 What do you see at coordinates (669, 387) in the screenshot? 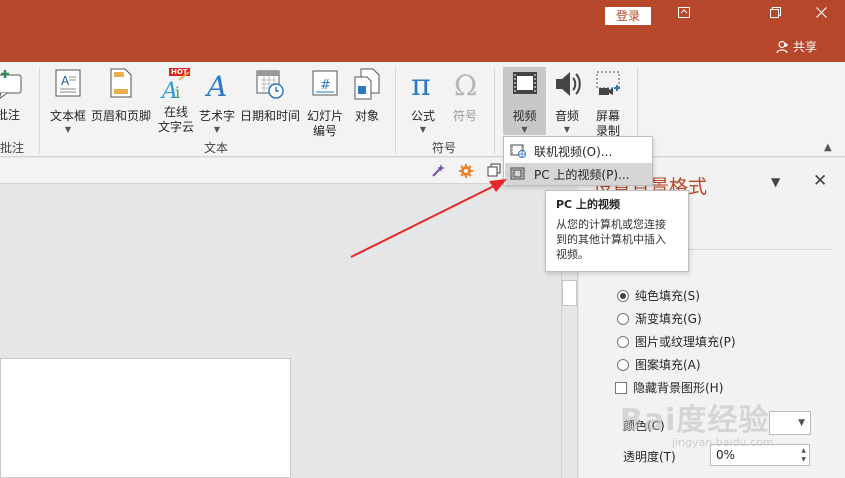
I see `hide-background-option: 隐藏背景图形(H)` at bounding box center [669, 387].